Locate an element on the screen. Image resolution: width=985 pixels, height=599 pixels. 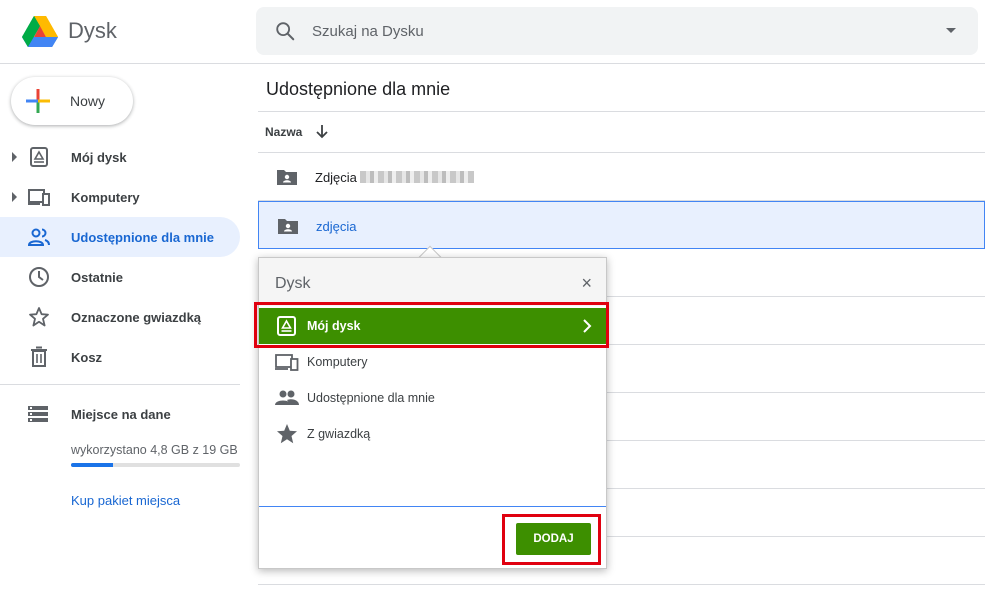
search-input is located at coordinates (612, 31).